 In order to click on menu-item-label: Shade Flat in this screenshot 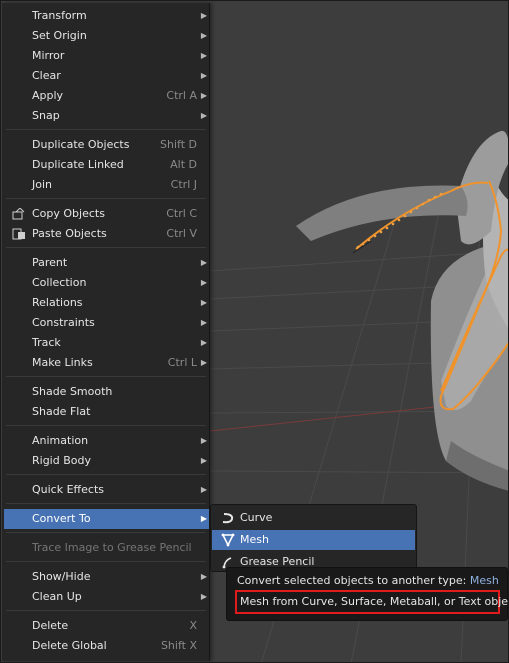, I will do `click(61, 411)`.